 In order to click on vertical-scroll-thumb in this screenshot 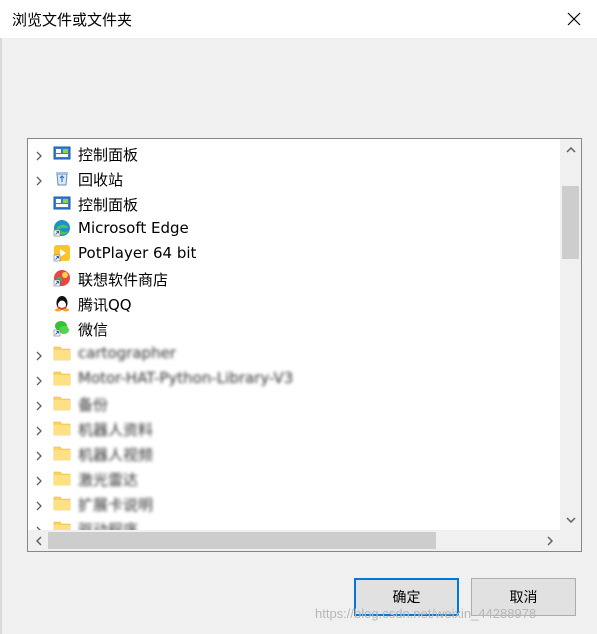, I will do `click(570, 222)`.